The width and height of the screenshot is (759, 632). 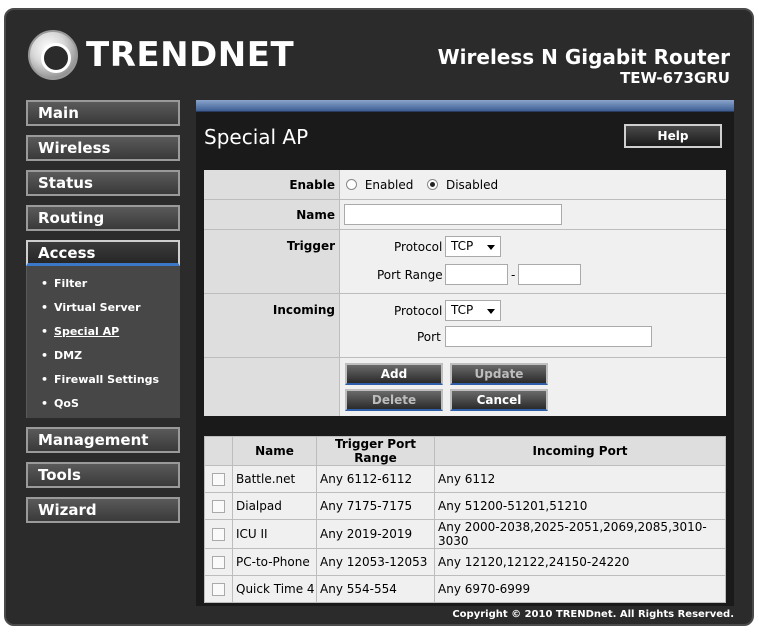 I want to click on submenu-virtual-server: • Virtual Server, so click(x=103, y=308).